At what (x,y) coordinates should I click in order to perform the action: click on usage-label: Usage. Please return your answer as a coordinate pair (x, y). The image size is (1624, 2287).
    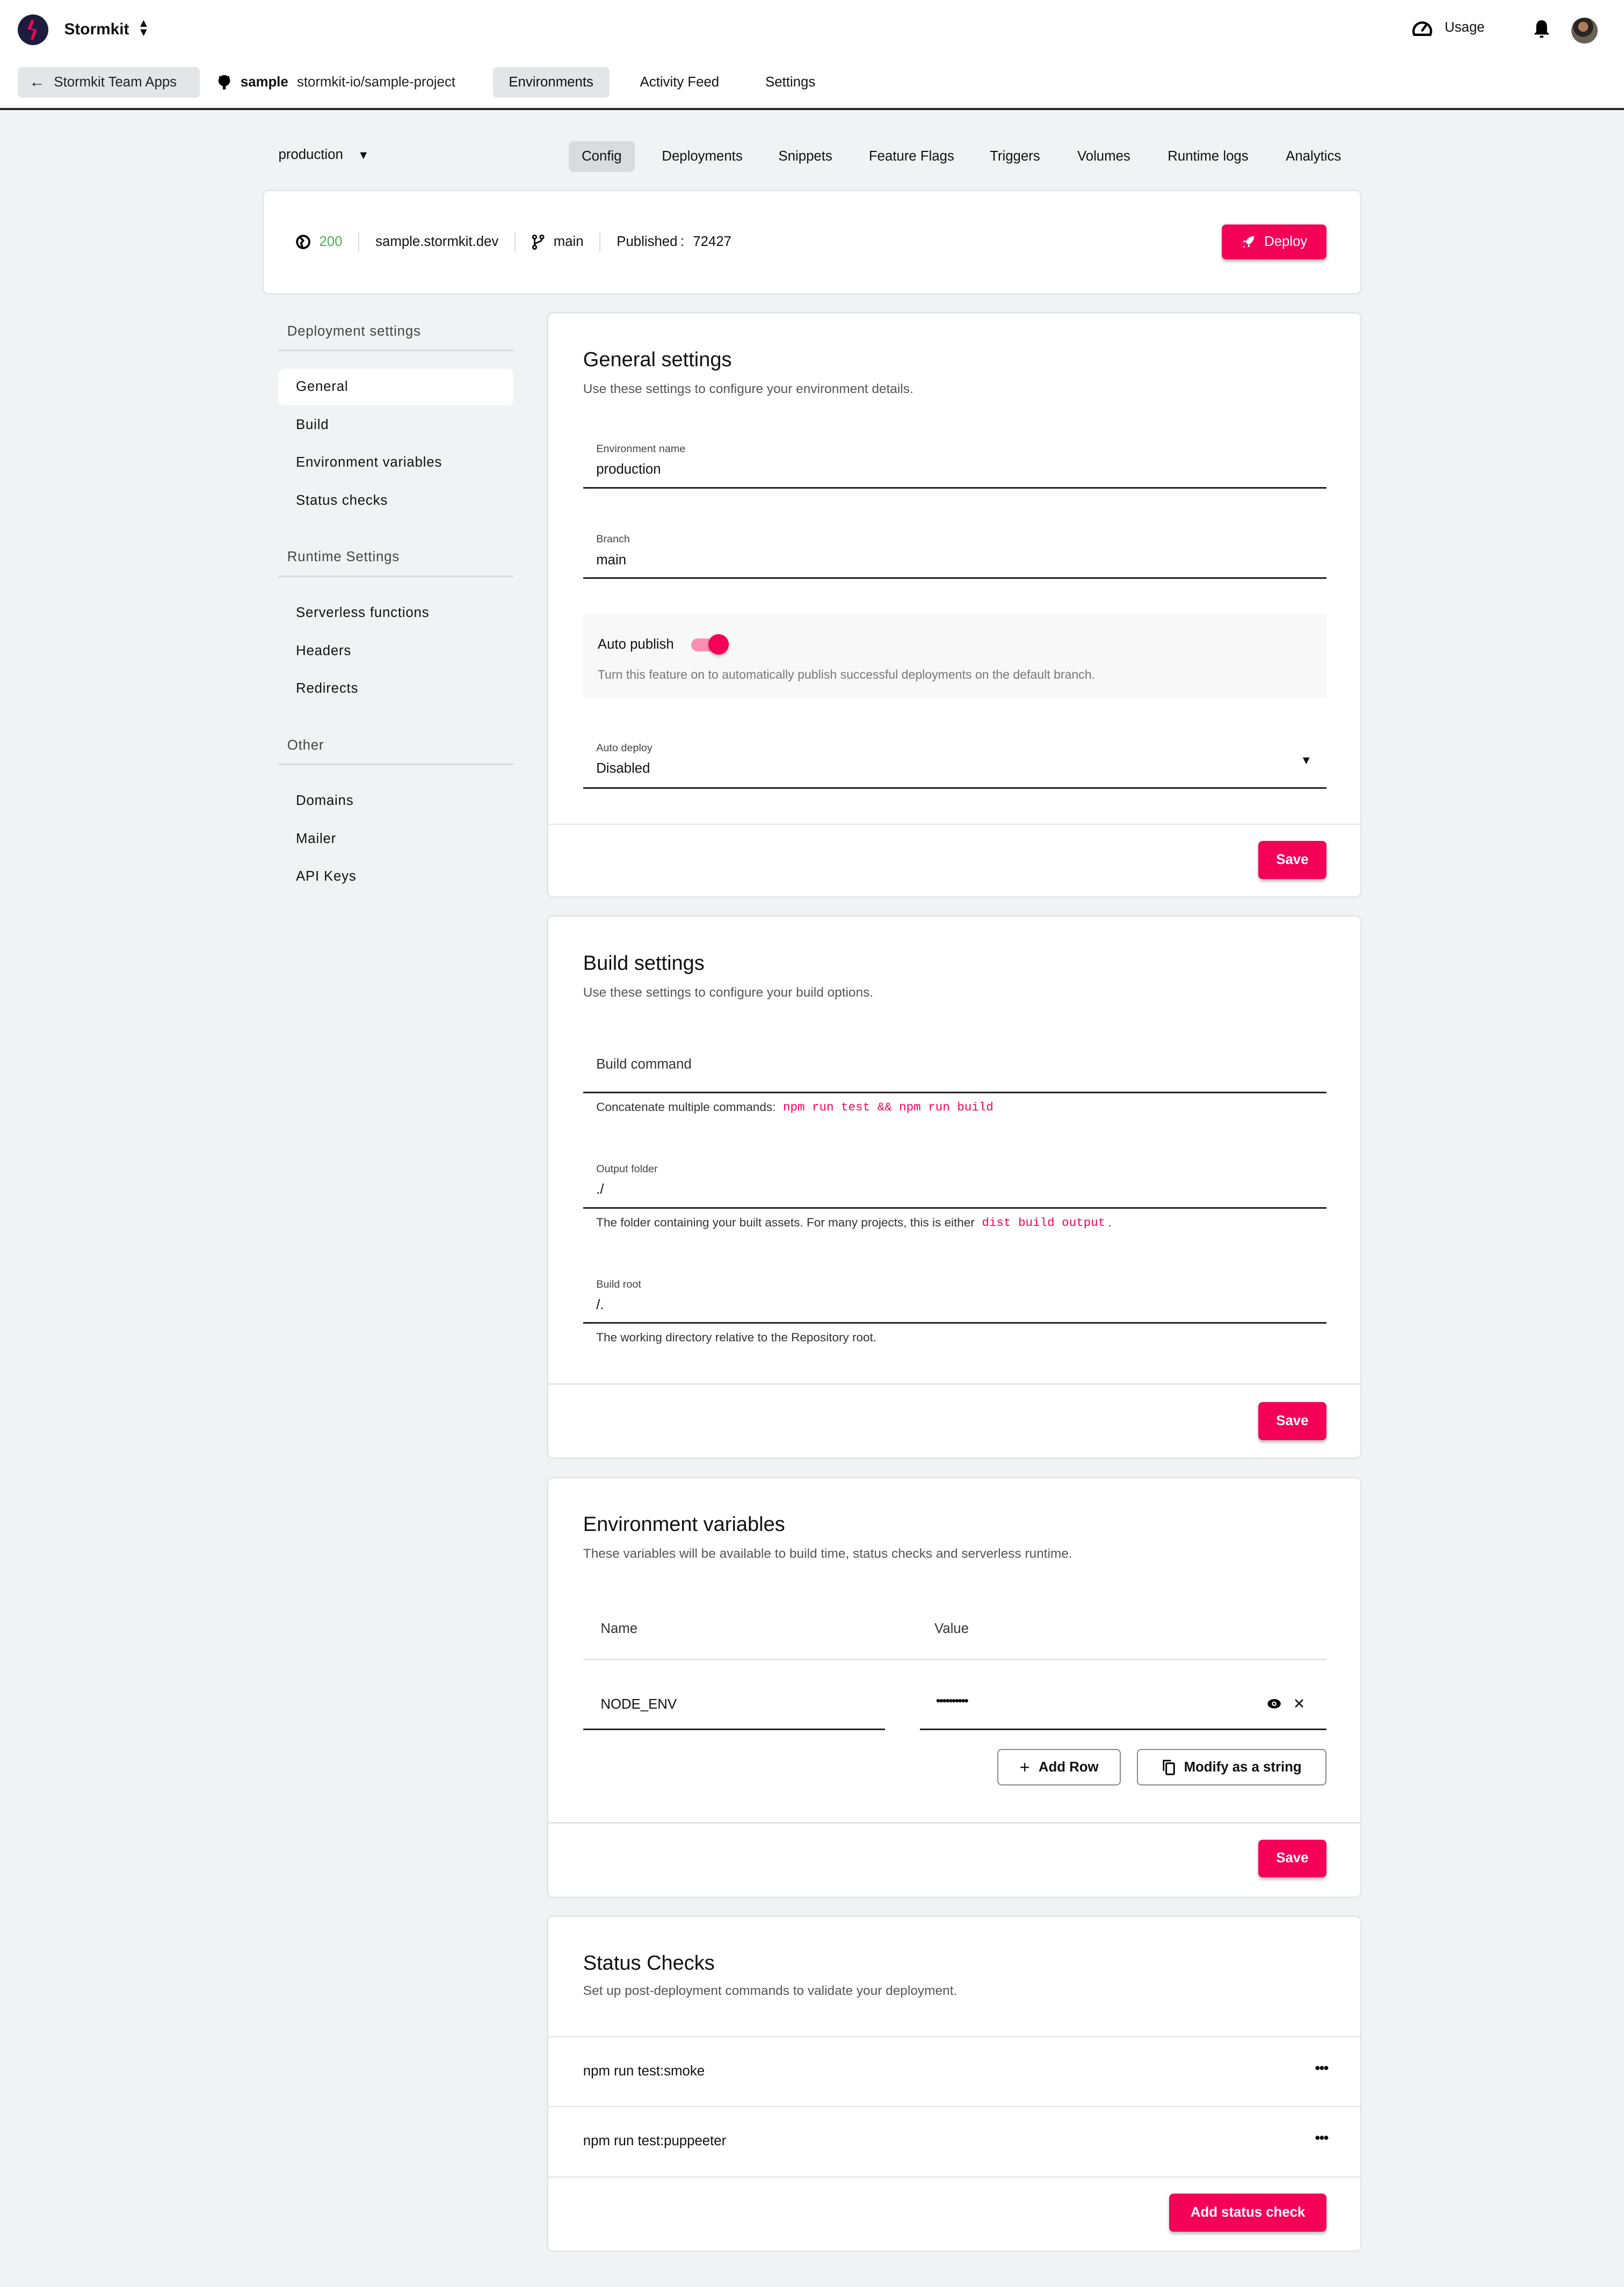
    Looking at the image, I should click on (1465, 27).